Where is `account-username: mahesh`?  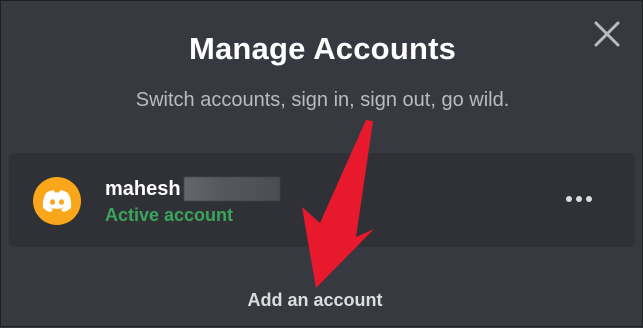 account-username: mahesh is located at coordinates (143, 188).